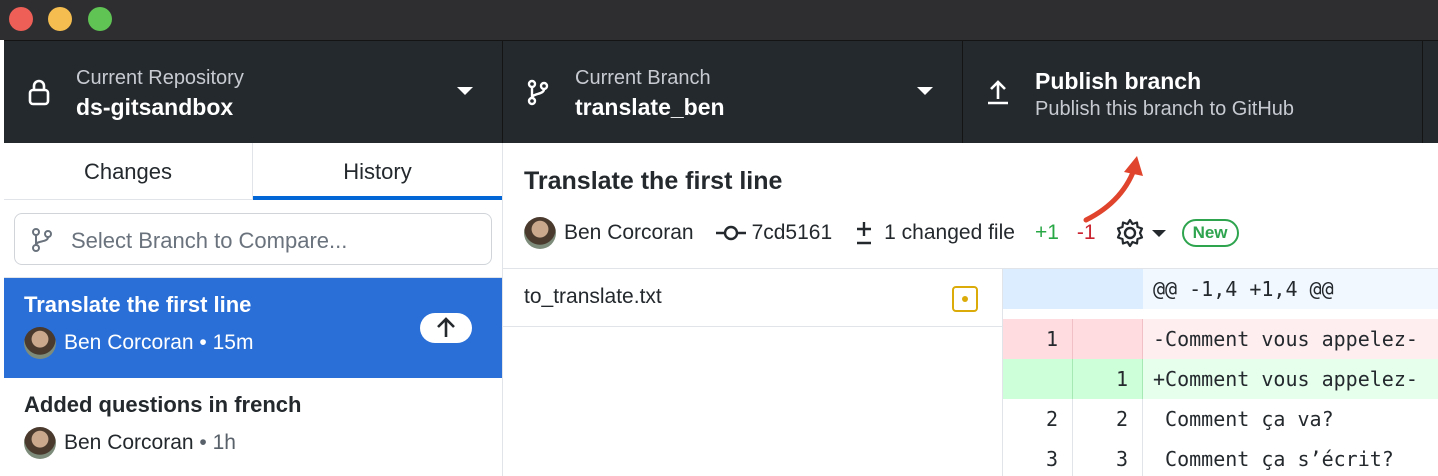 This screenshot has width=1438, height=476. I want to click on changed-files-count: 1 changed file, so click(949, 232).